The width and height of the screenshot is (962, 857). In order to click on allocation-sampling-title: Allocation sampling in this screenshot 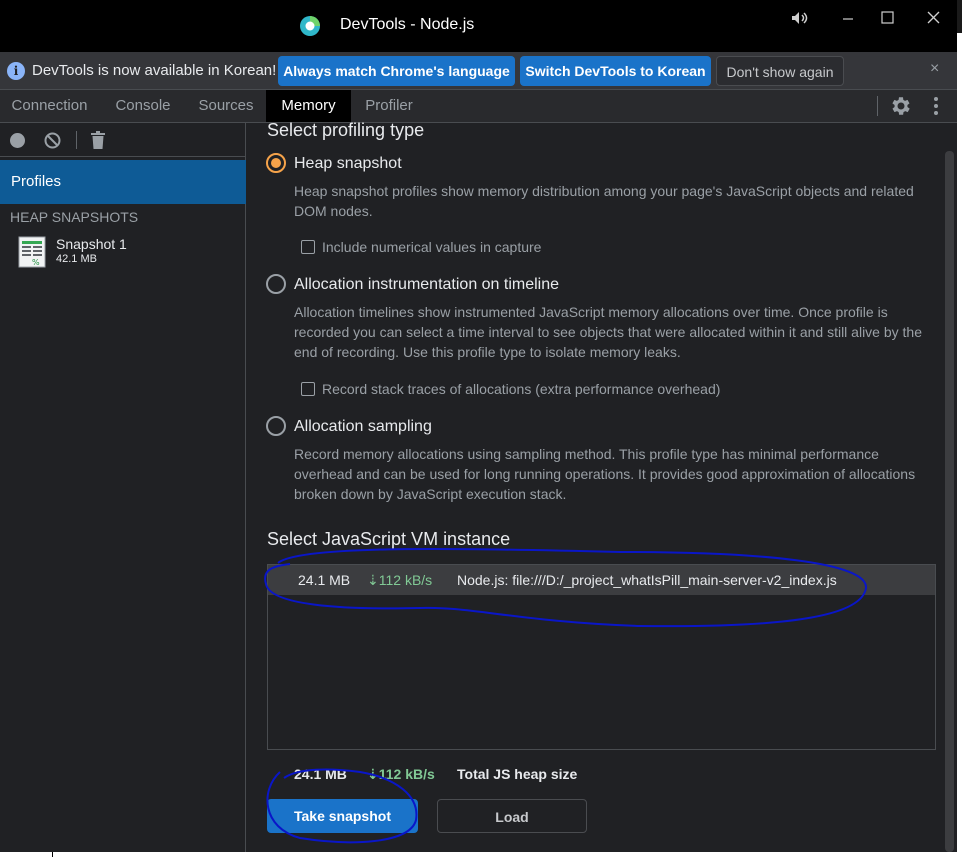, I will do `click(363, 426)`.